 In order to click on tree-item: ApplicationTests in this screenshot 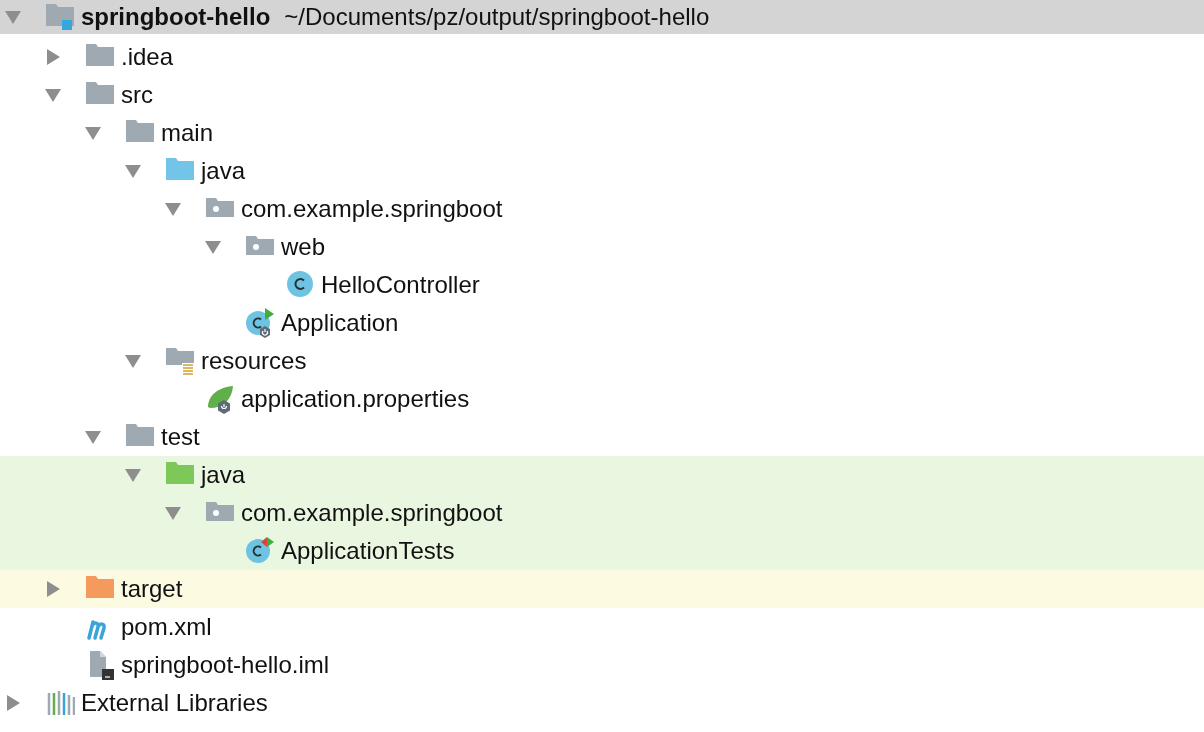, I will do `click(602, 551)`.